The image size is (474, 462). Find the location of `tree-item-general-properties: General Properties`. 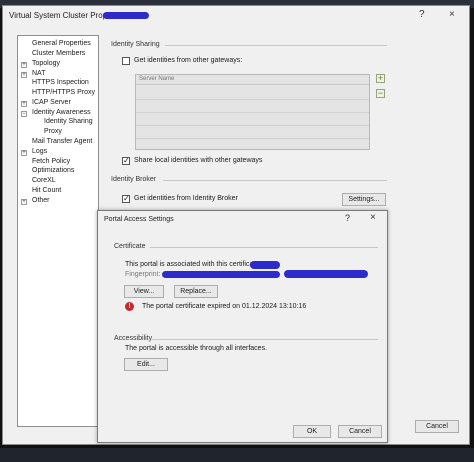

tree-item-general-properties: General Properties is located at coordinates (61, 43).